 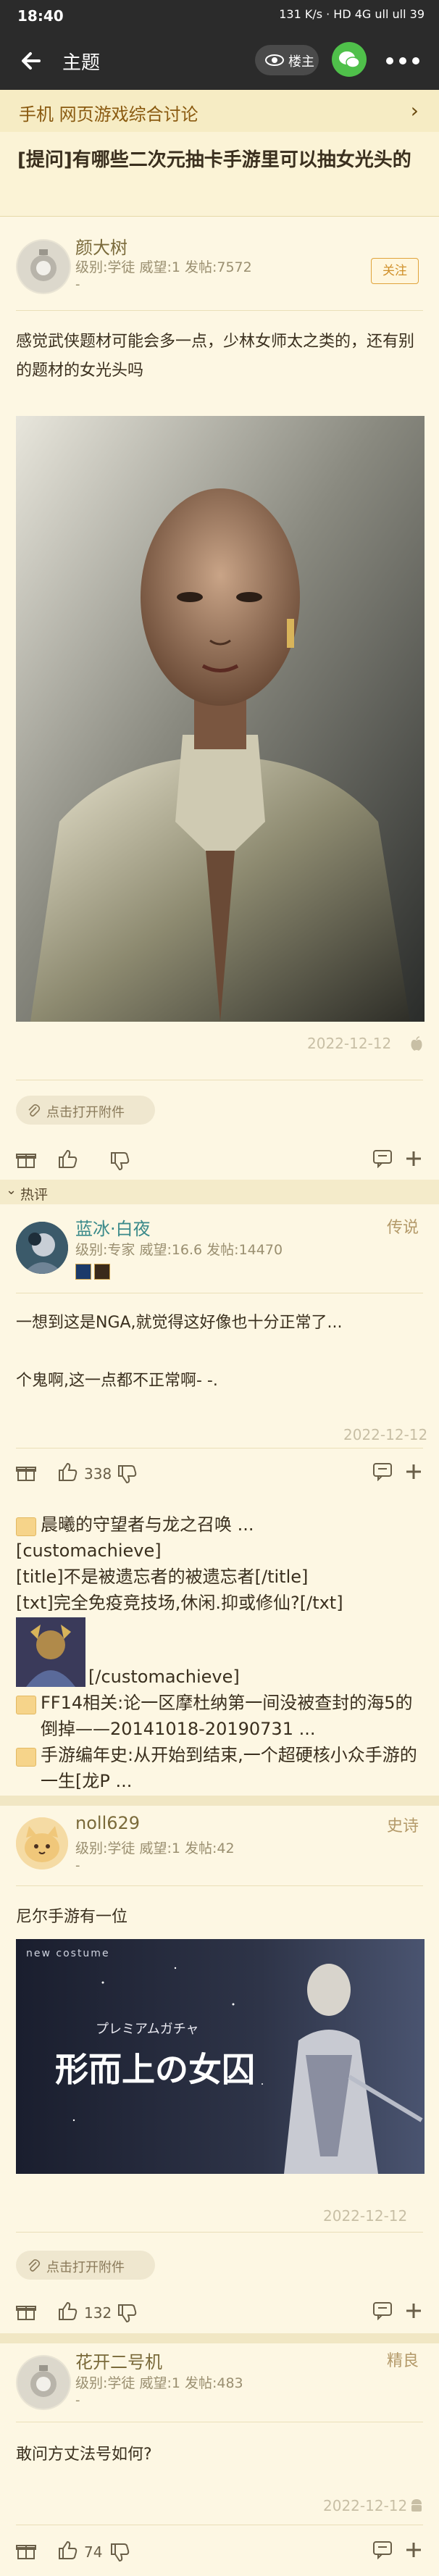 I want to click on reply-post-image: new costume プレミアムガチャ 形而上の女囚, so click(x=220, y=2056).